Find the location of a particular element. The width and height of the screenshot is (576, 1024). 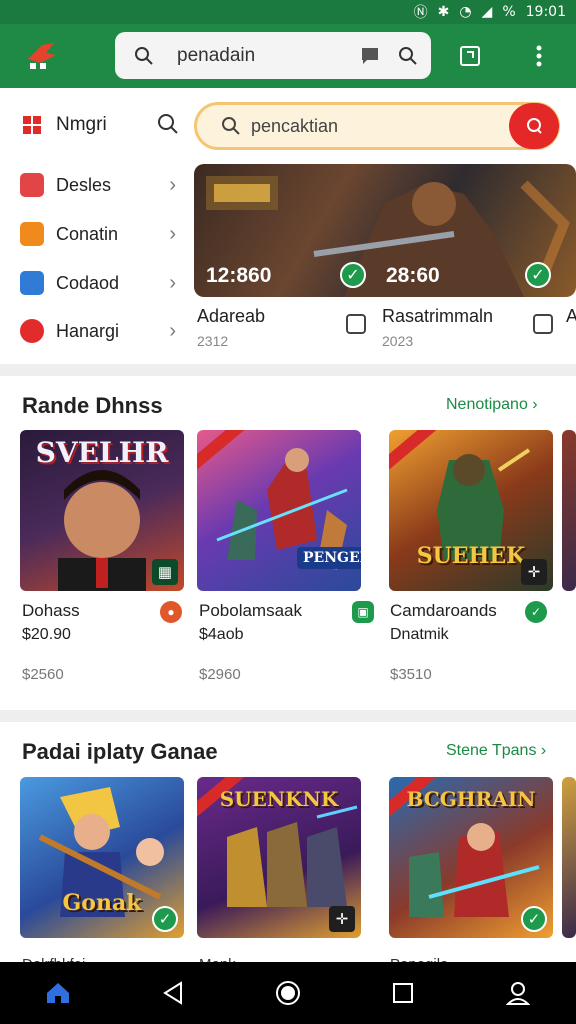

menu-item-conatin: Conatin › is located at coordinates (100, 234).